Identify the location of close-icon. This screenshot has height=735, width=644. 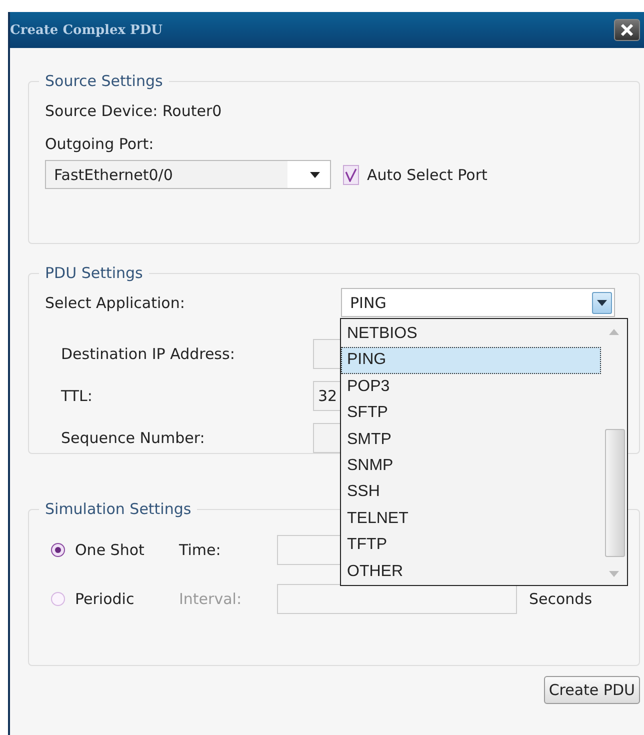
(627, 30).